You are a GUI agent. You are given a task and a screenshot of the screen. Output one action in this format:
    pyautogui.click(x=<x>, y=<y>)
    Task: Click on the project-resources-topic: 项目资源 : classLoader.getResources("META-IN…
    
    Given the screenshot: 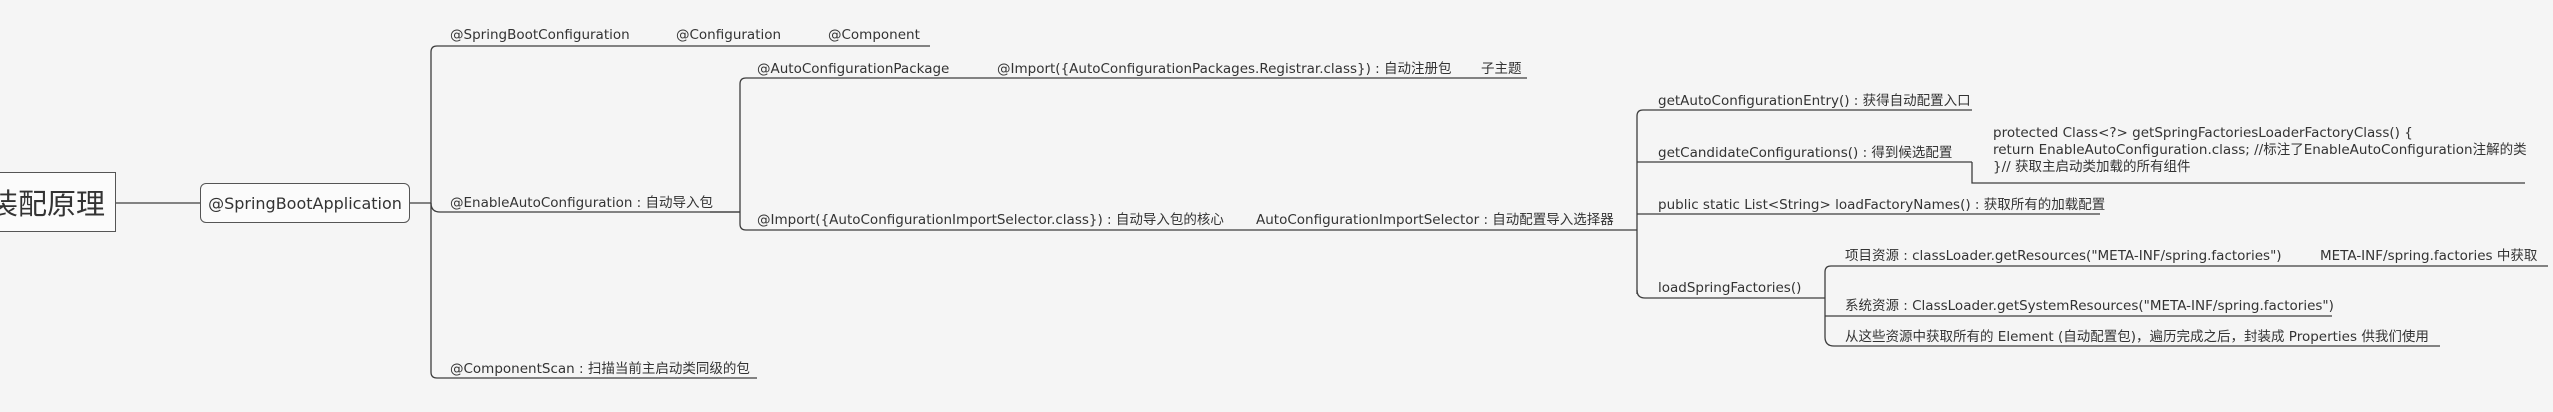 What is the action you would take?
    pyautogui.click(x=2063, y=256)
    